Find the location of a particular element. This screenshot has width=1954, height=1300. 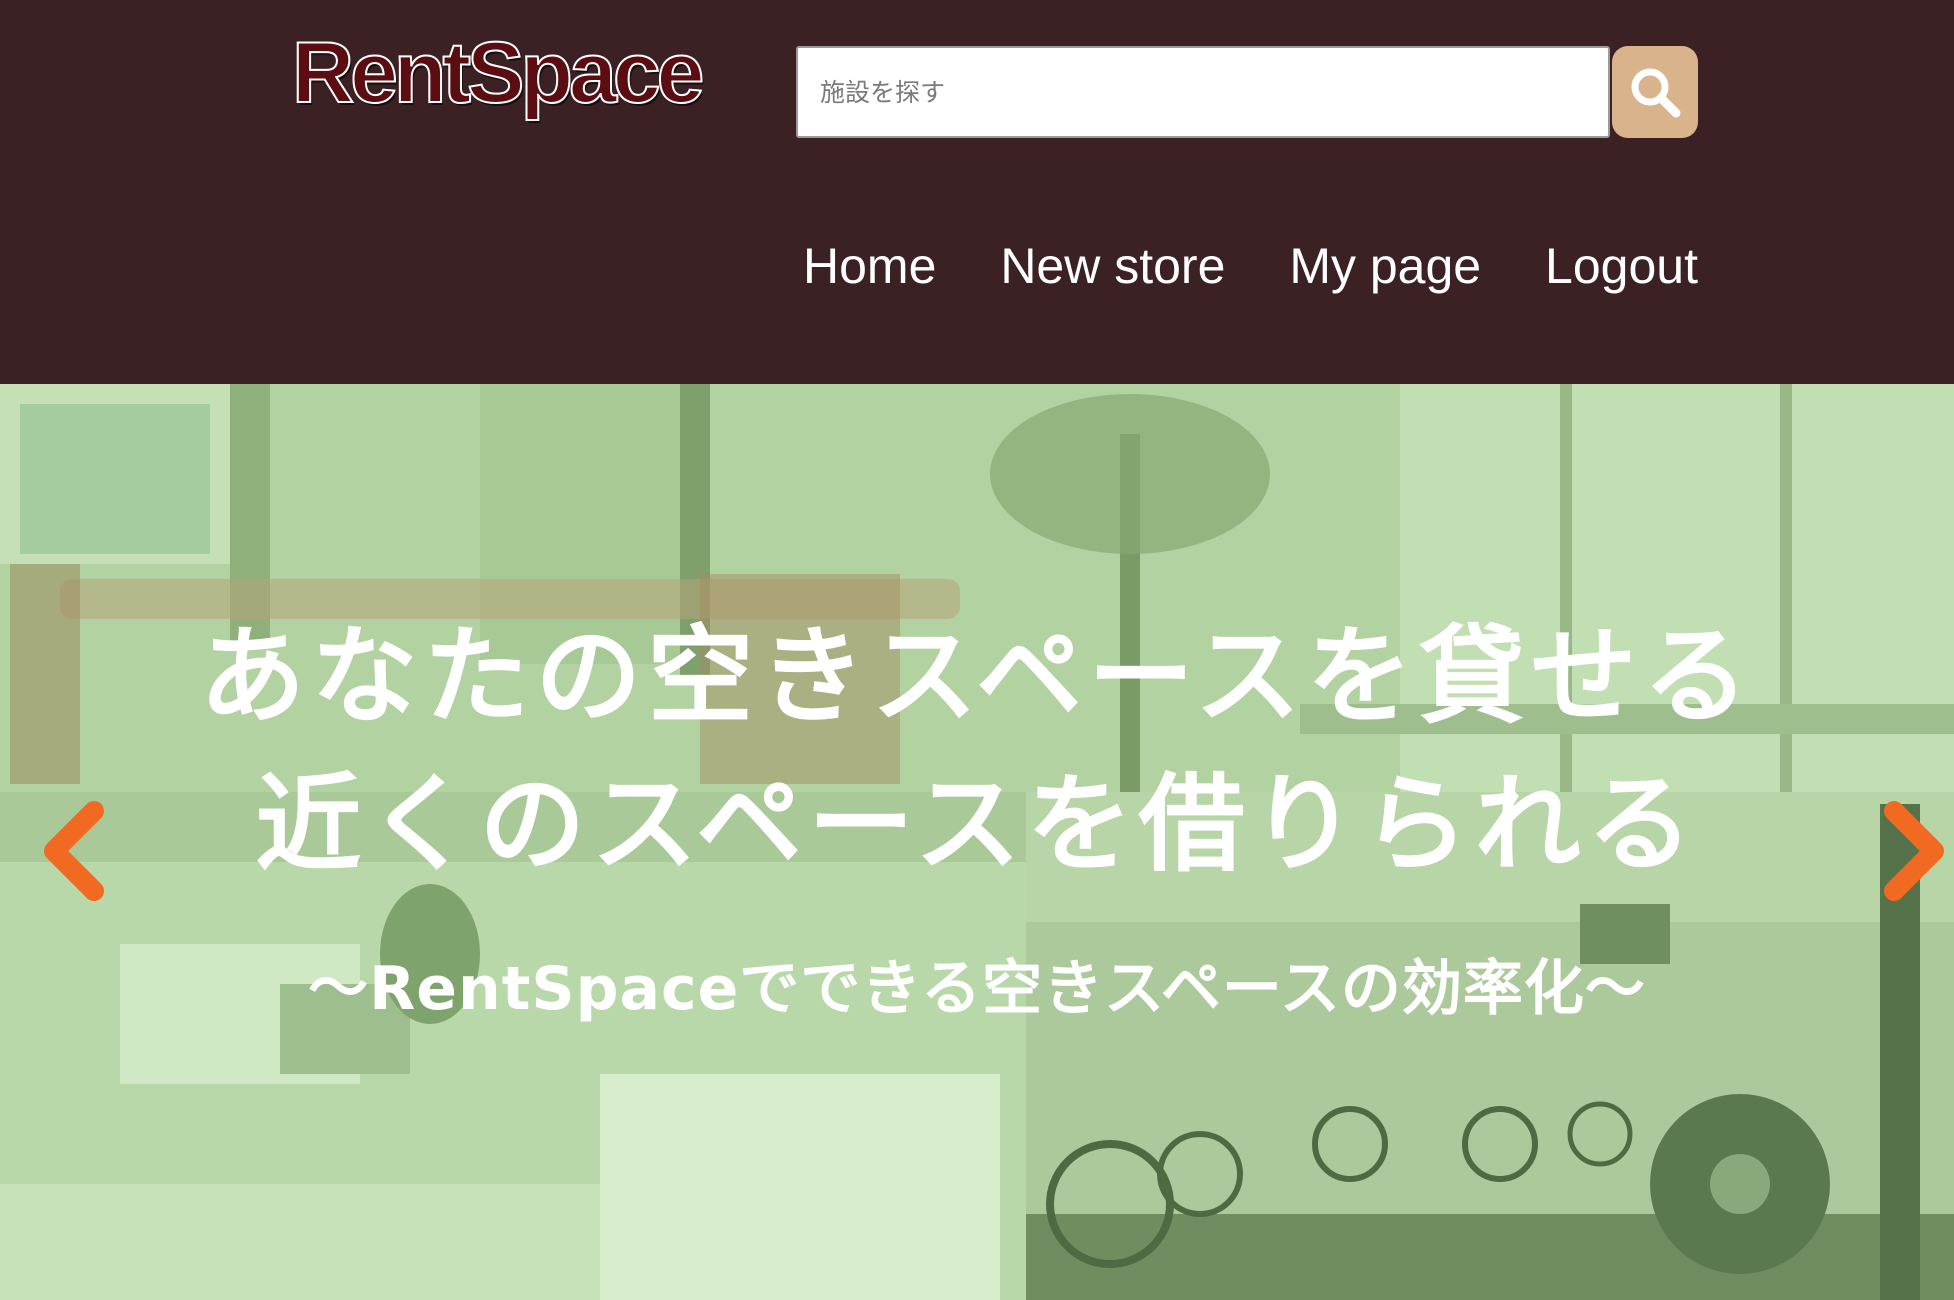

nav-logout: Logout is located at coordinates (1621, 266).